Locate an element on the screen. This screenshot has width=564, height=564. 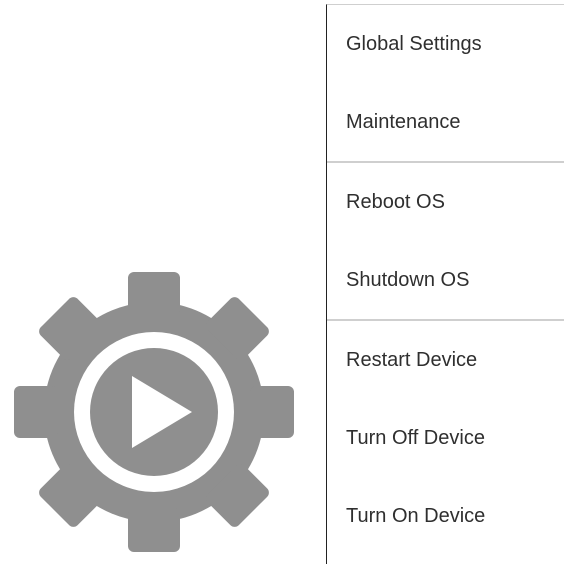
menu-item-global-settings: Global Settings is located at coordinates (445, 44).